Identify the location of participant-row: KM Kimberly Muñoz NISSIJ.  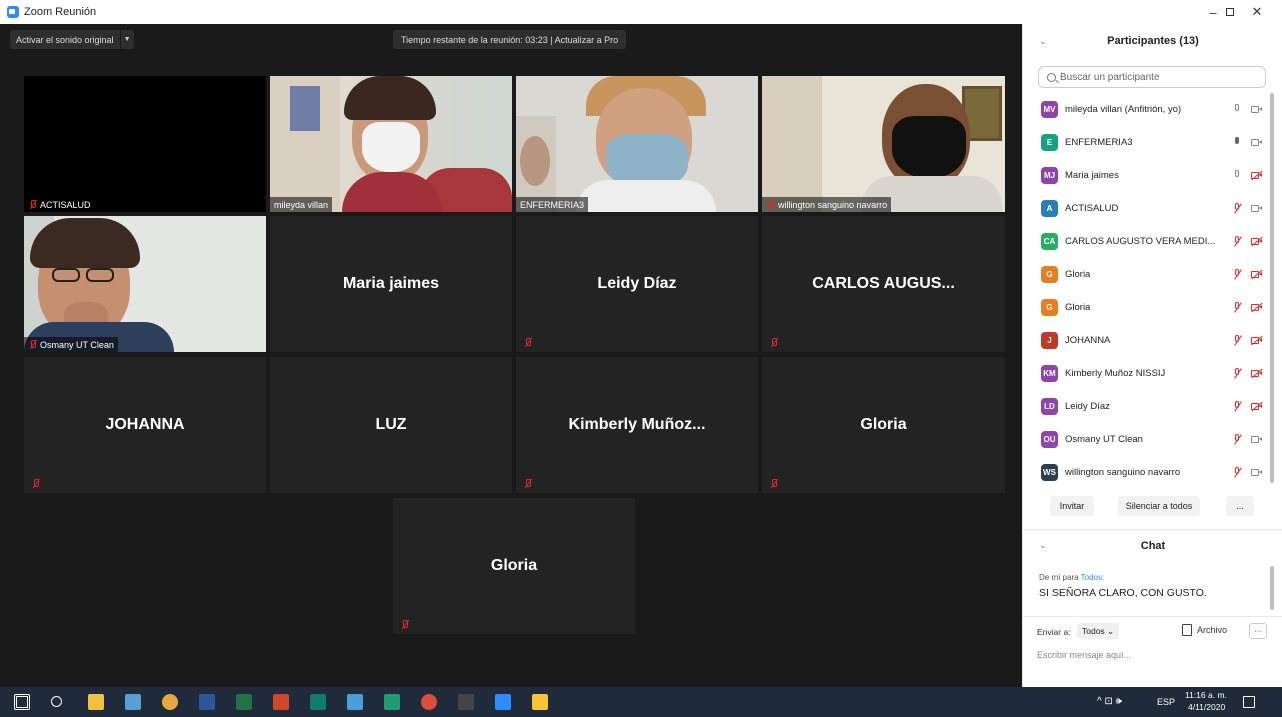
(1148, 373).